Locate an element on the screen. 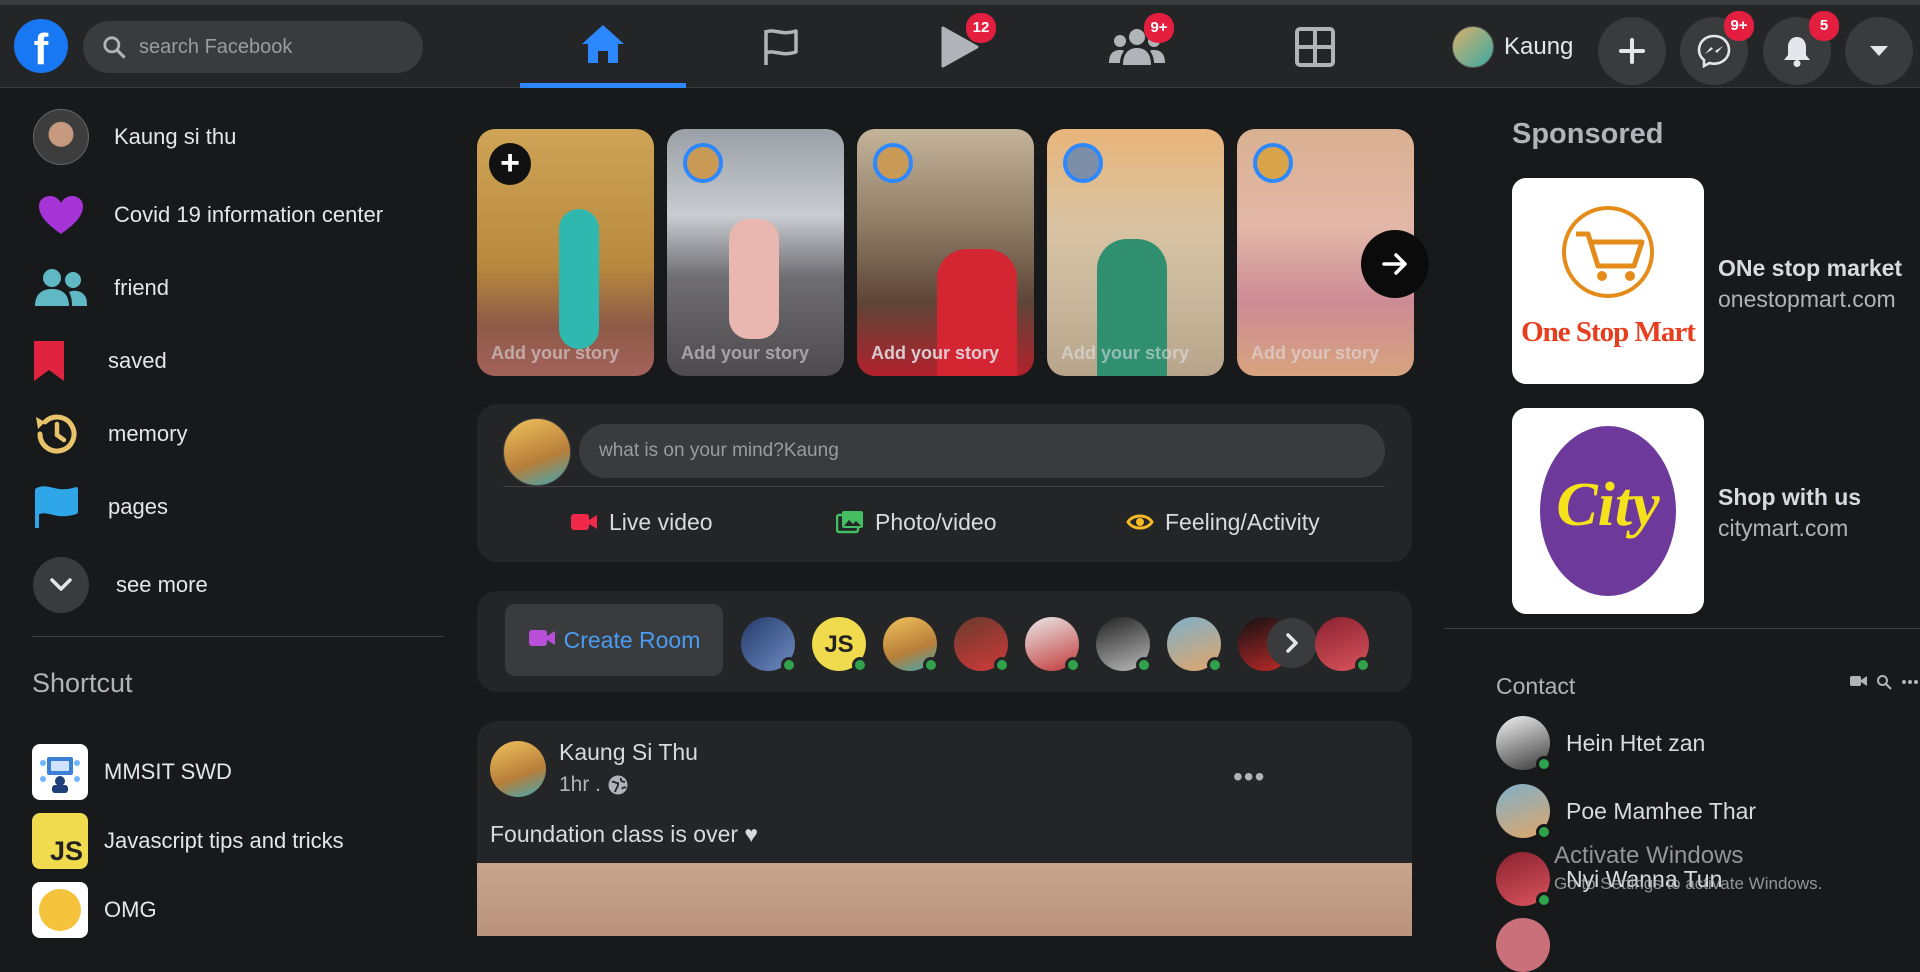 This screenshot has height=972, width=1920. sidebar-item-see-more: see more is located at coordinates (120, 585).